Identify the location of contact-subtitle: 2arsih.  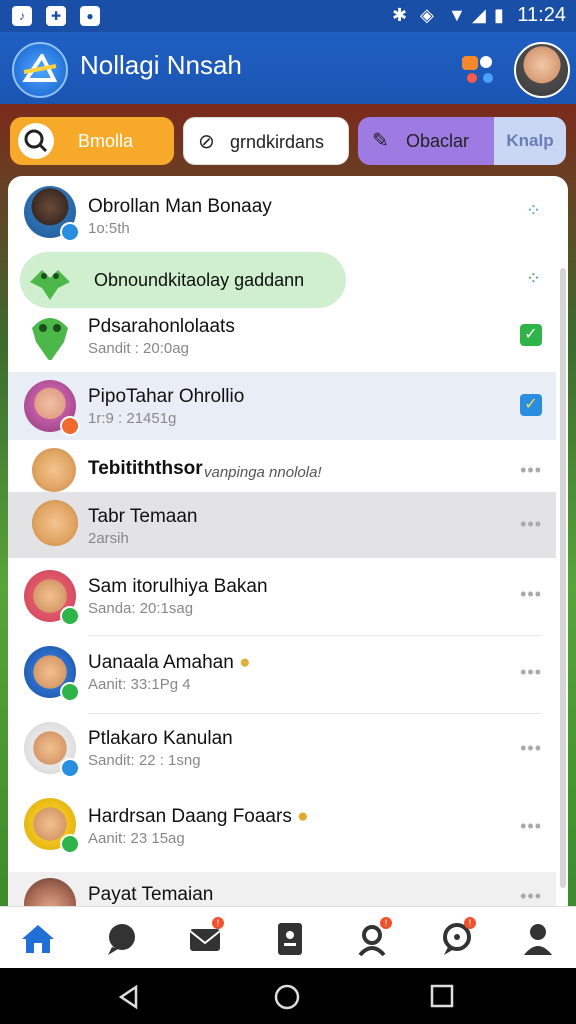
(108, 538).